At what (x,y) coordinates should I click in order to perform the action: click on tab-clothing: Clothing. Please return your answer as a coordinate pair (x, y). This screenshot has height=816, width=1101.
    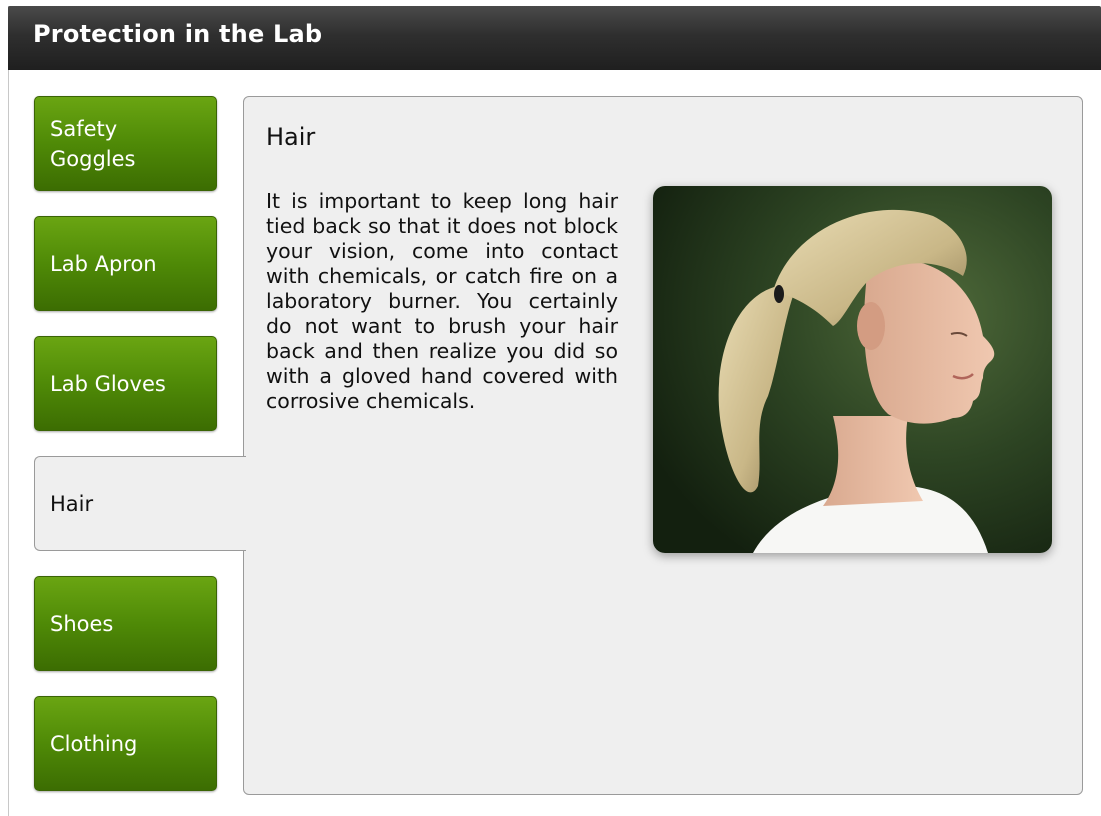
    Looking at the image, I should click on (125, 743).